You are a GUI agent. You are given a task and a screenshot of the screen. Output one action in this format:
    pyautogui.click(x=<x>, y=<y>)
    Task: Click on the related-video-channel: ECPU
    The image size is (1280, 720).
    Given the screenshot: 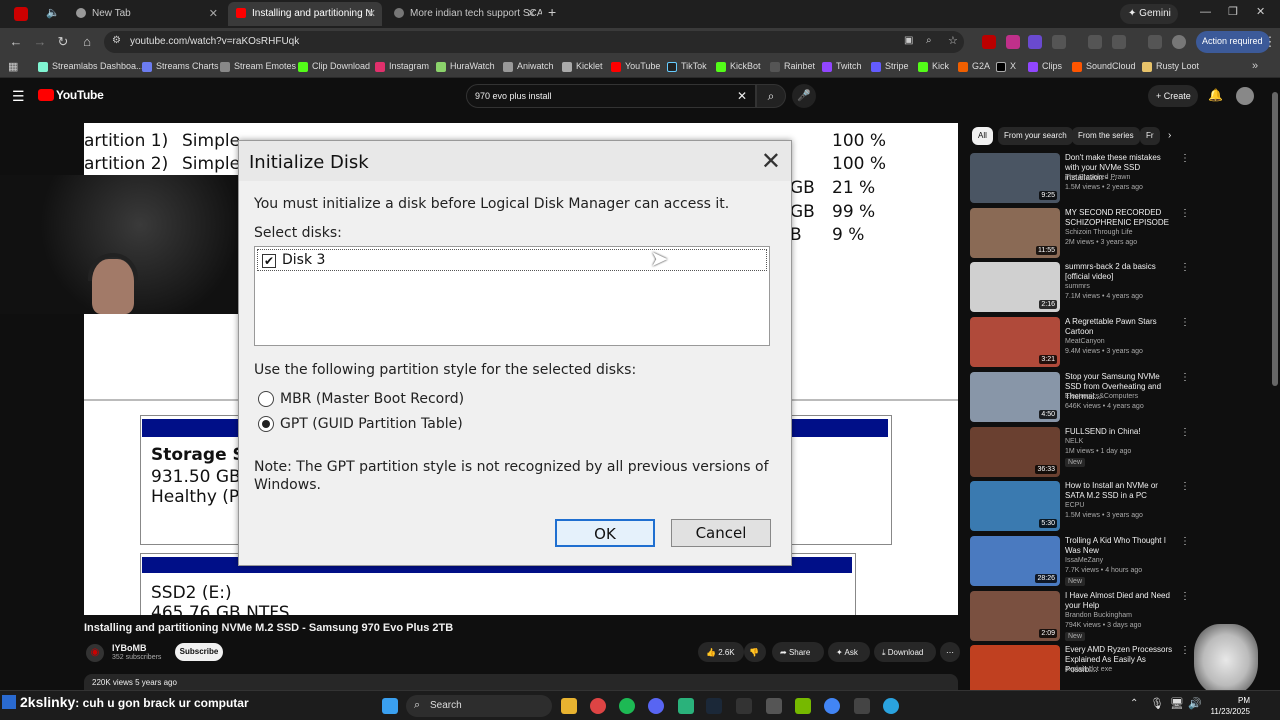 What is the action you would take?
    pyautogui.click(x=1074, y=505)
    